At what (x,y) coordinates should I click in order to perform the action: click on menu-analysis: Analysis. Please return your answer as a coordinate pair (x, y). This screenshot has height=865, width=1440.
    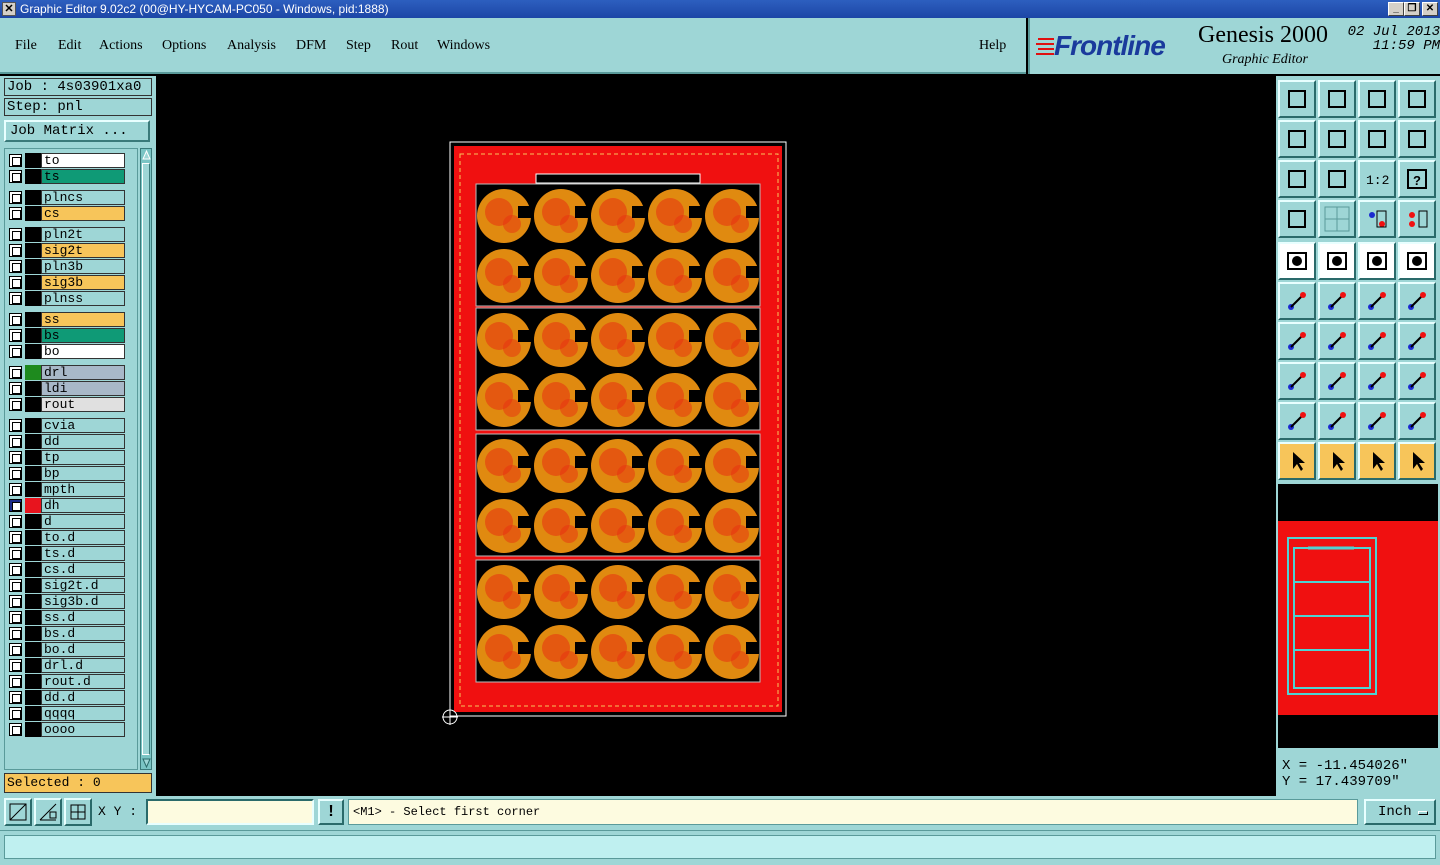
    Looking at the image, I should click on (251, 46).